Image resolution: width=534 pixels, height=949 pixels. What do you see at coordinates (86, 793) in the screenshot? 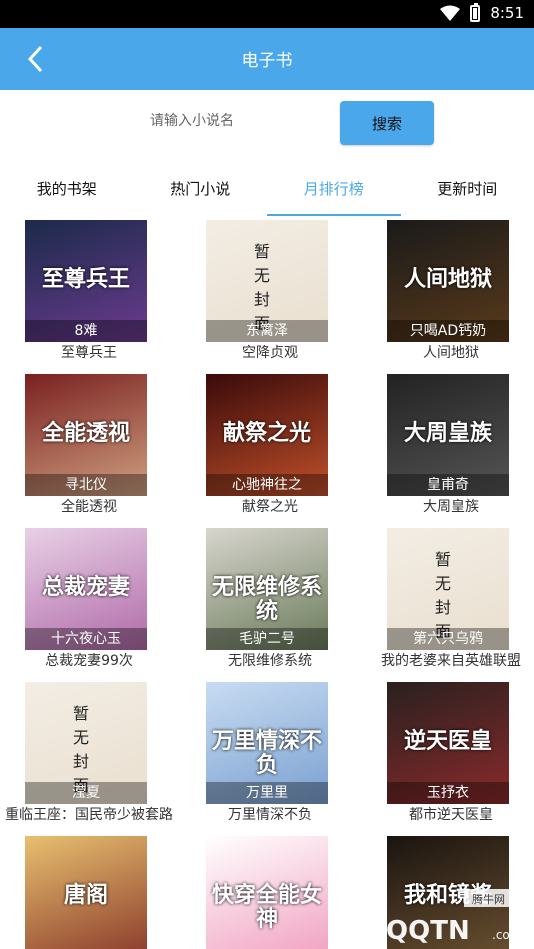
I see `book-author: 滢夏` at bounding box center [86, 793].